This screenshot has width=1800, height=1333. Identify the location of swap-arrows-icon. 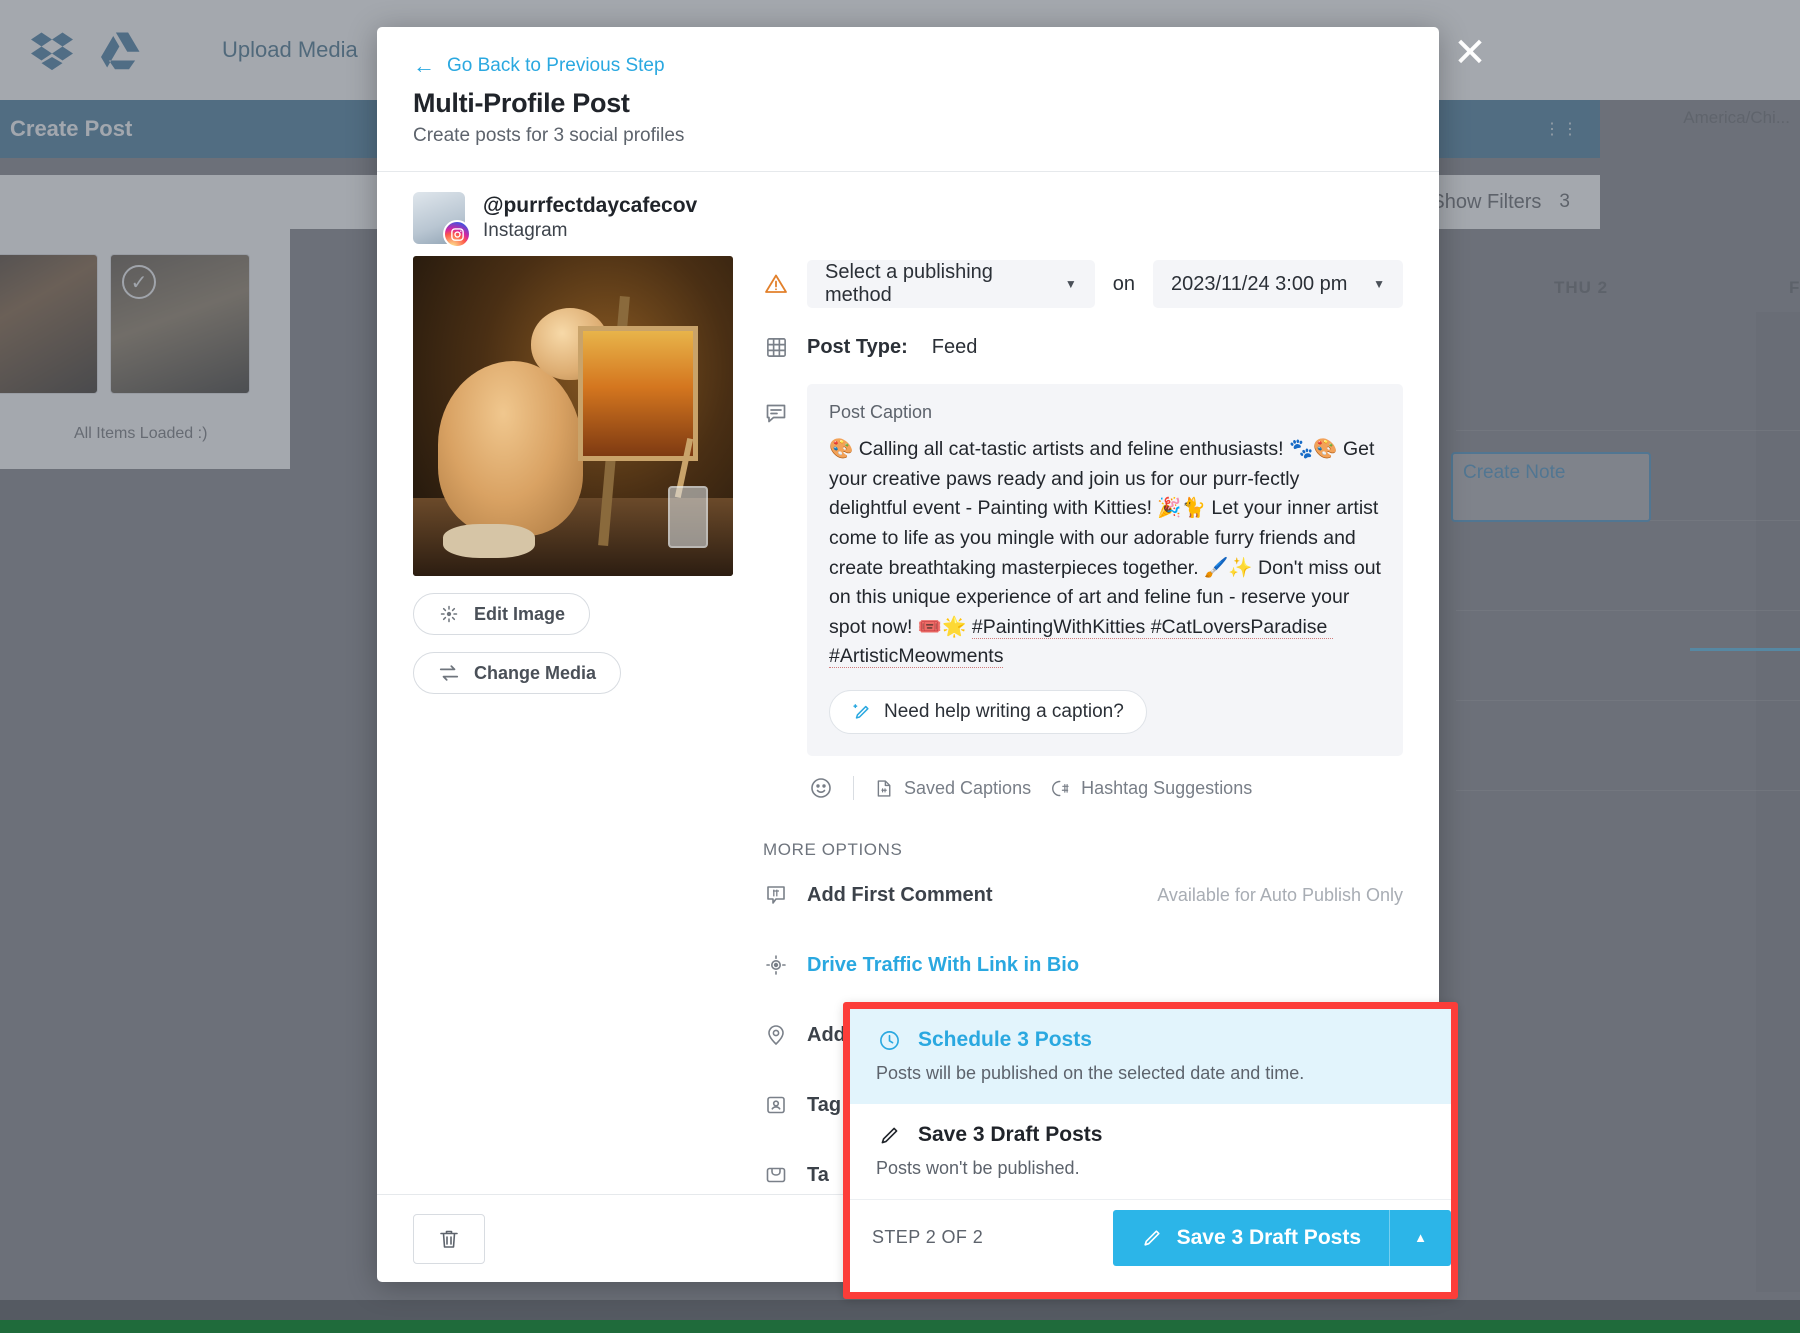
(449, 673).